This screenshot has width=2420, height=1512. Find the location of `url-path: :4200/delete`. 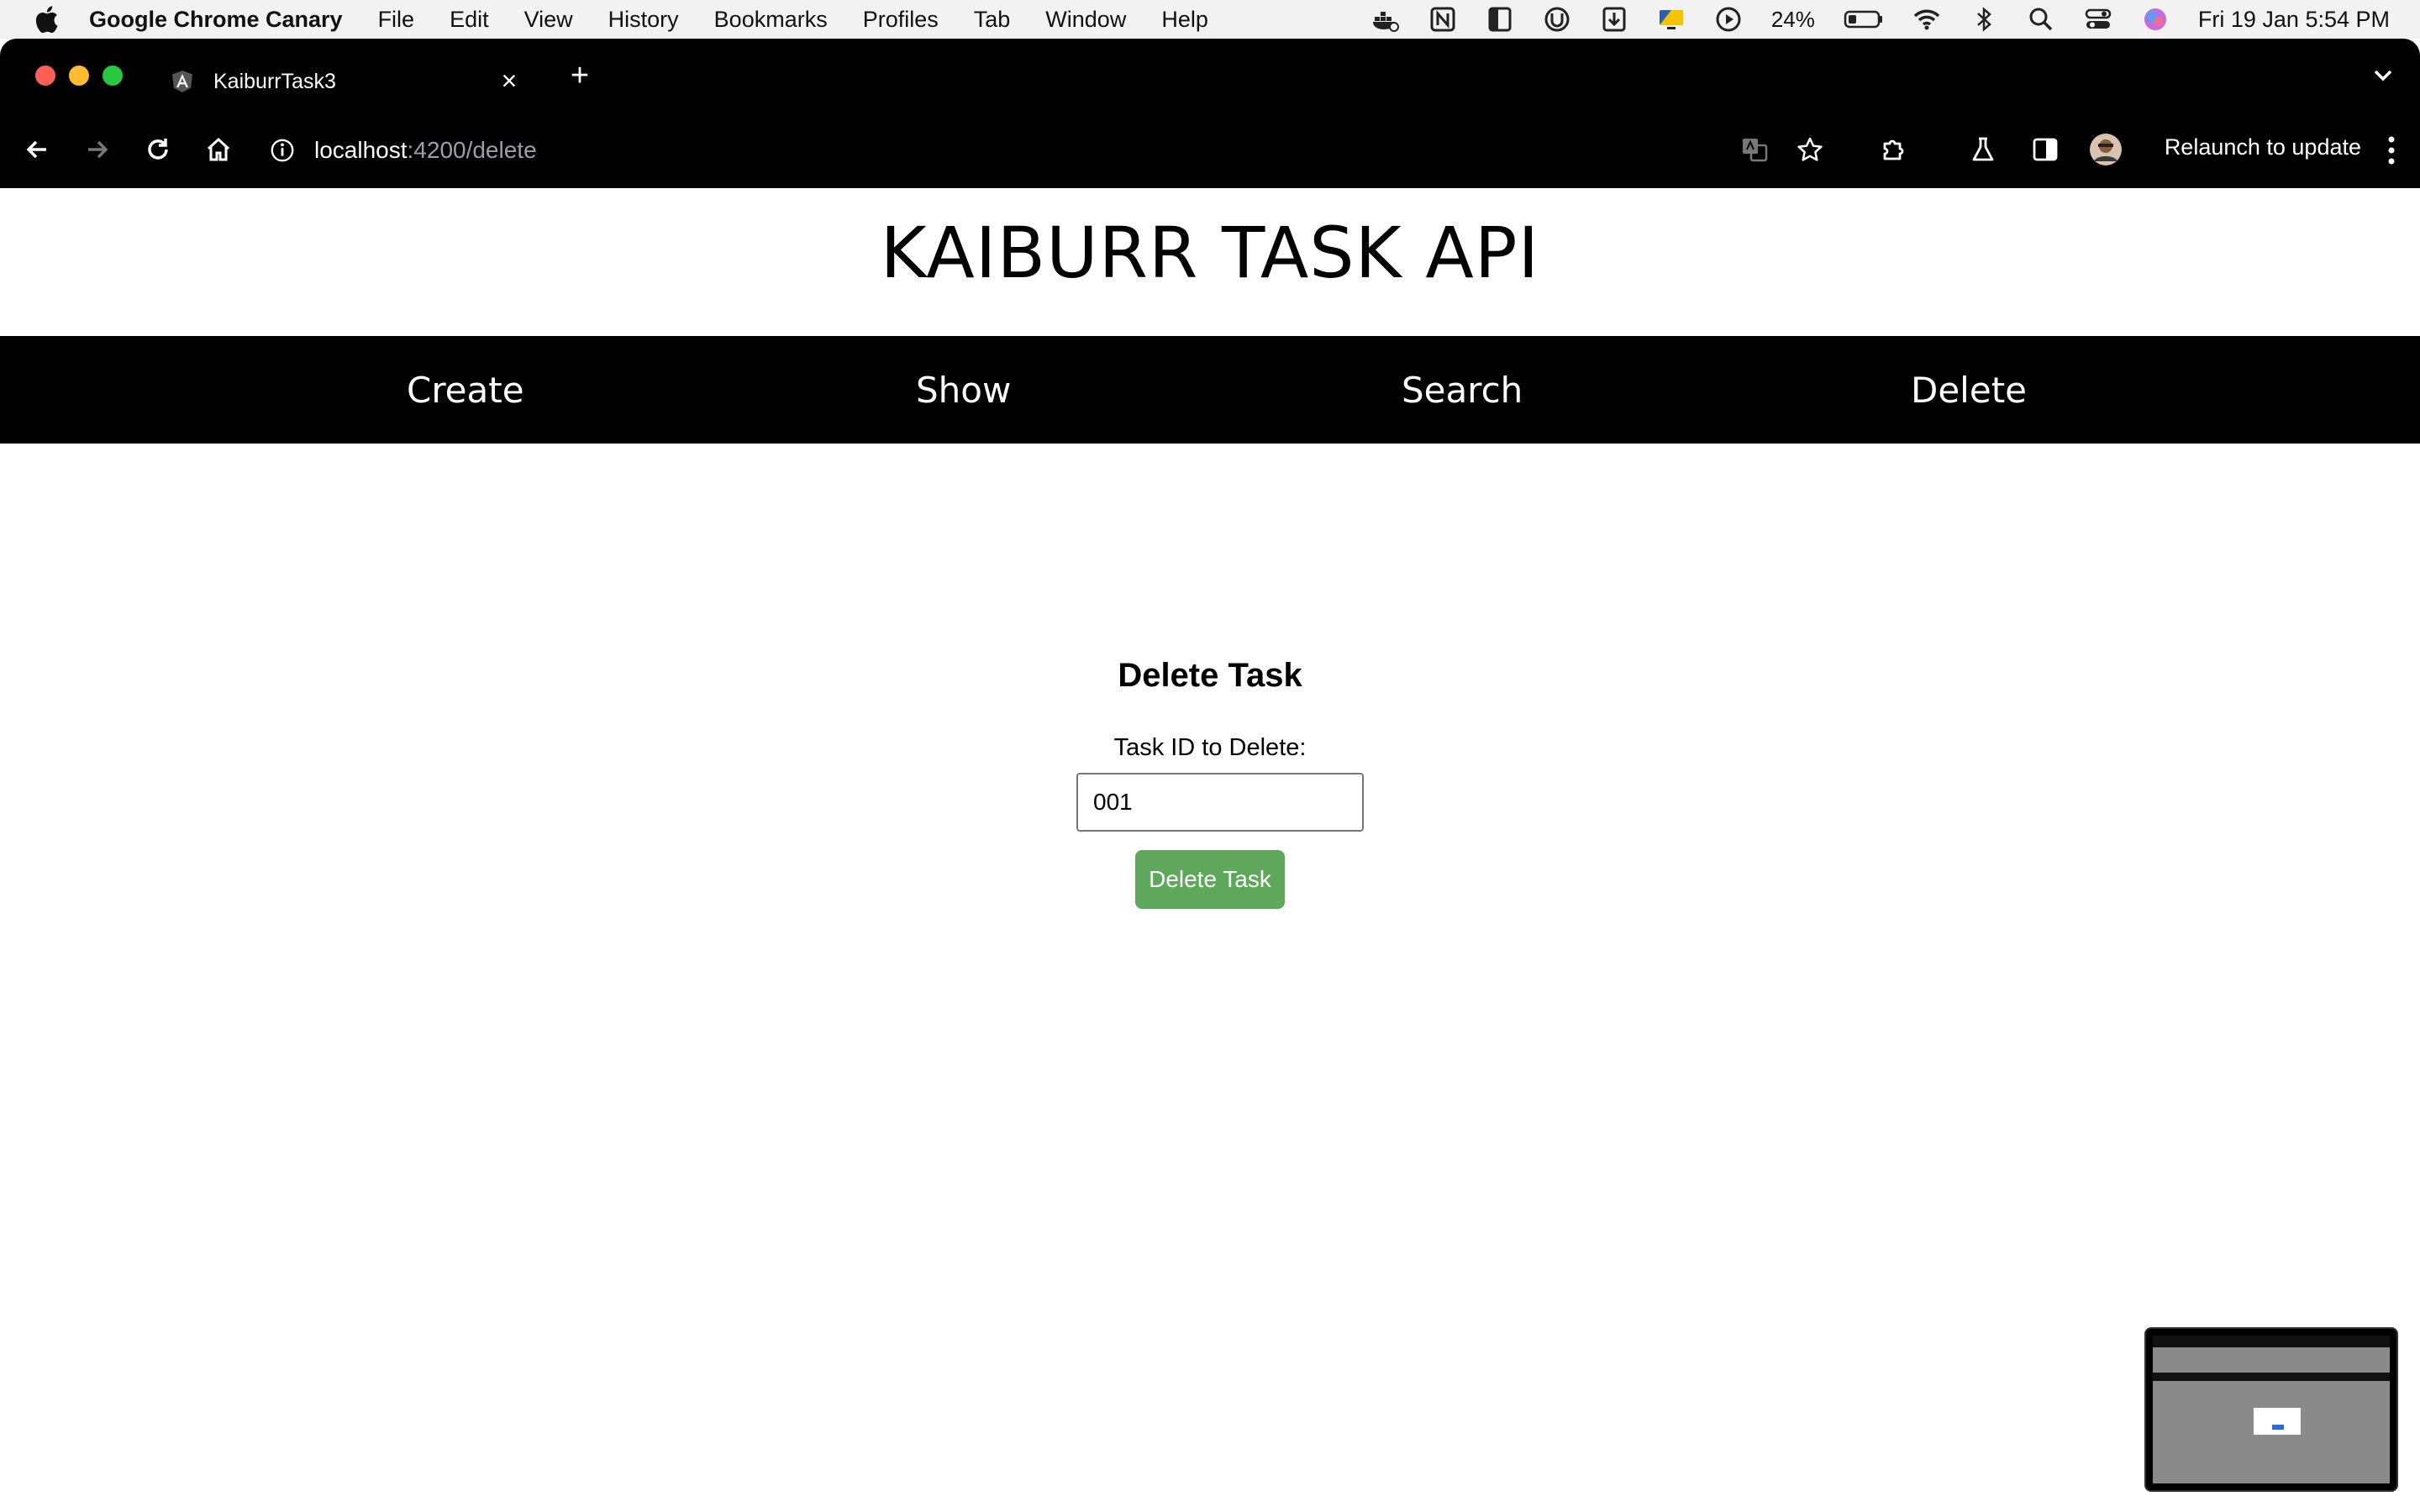

url-path: :4200/delete is located at coordinates (472, 150).